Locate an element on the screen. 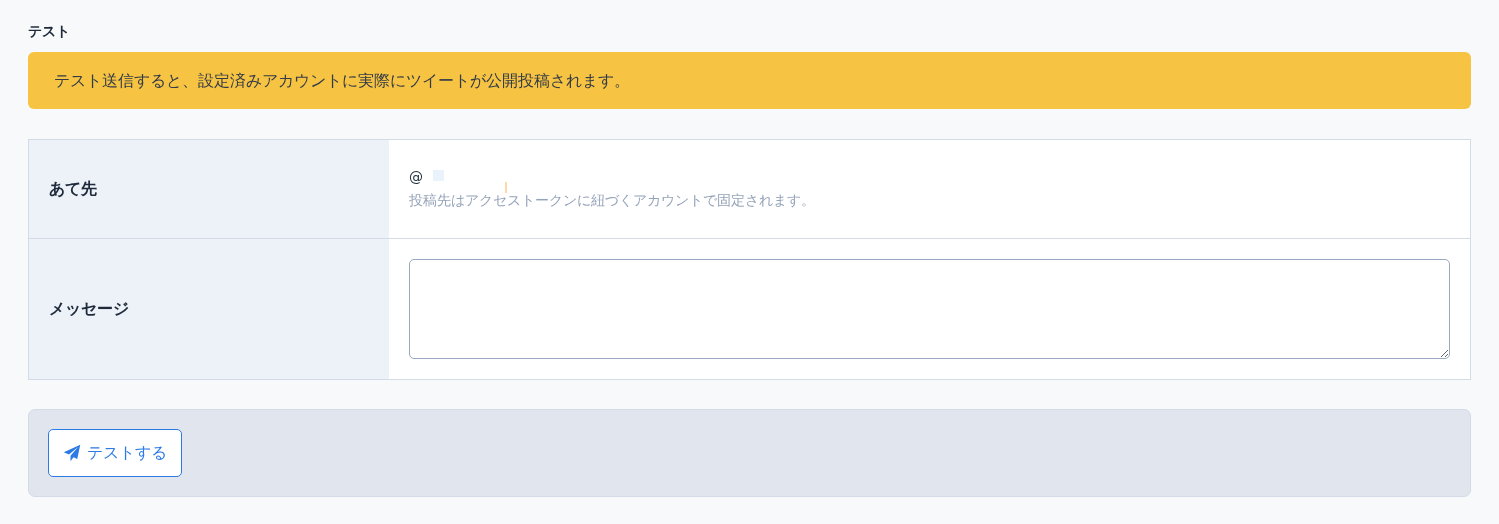 The width and height of the screenshot is (1499, 524). test-button: テストする is located at coordinates (115, 453).